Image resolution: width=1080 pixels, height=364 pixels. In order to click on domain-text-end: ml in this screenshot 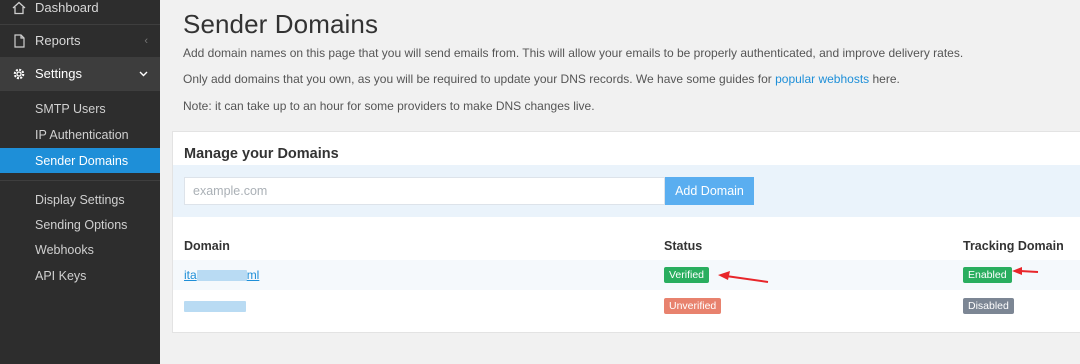, I will do `click(253, 275)`.